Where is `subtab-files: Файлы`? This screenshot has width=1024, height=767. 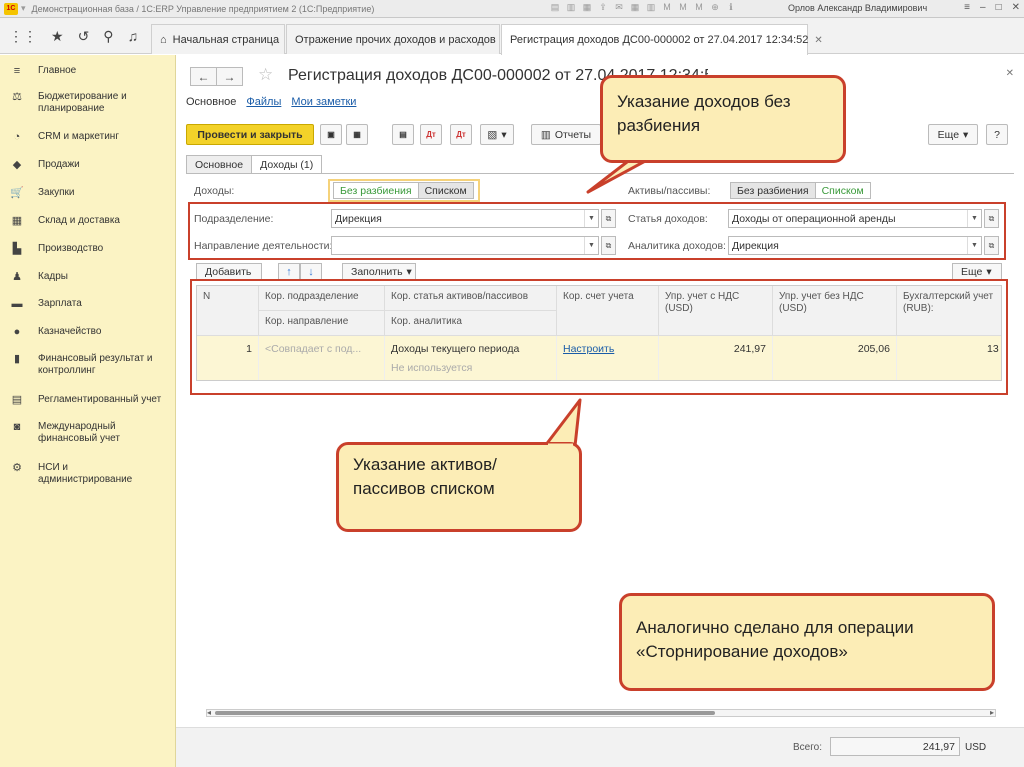 subtab-files: Файлы is located at coordinates (263, 102).